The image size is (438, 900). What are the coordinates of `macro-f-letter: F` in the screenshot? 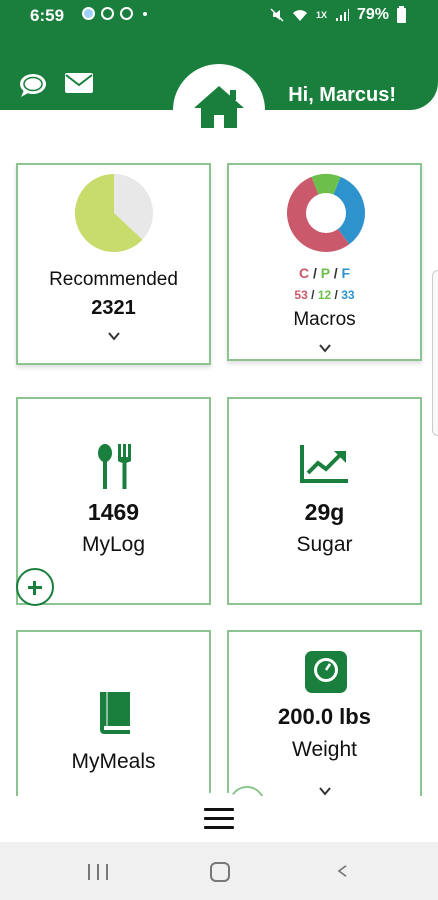 It's located at (346, 273).